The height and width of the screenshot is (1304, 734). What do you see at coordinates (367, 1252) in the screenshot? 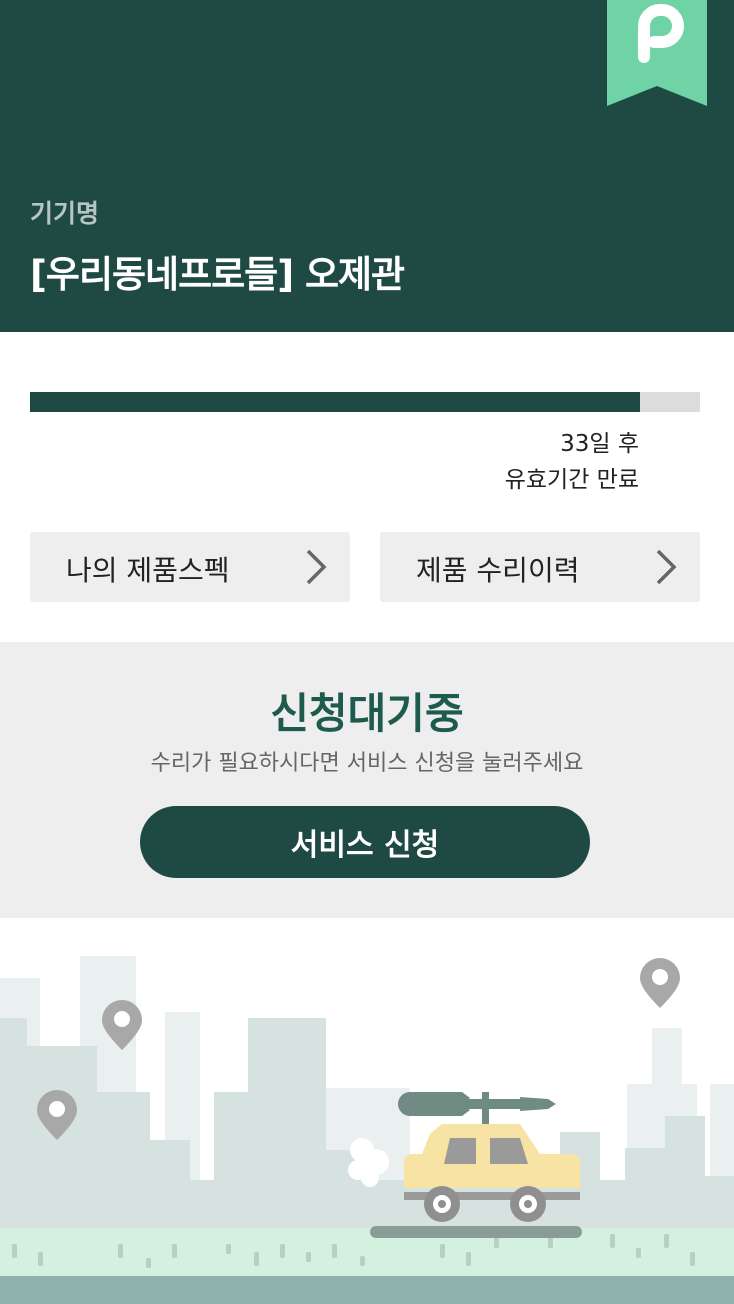
I see `grass-ground` at bounding box center [367, 1252].